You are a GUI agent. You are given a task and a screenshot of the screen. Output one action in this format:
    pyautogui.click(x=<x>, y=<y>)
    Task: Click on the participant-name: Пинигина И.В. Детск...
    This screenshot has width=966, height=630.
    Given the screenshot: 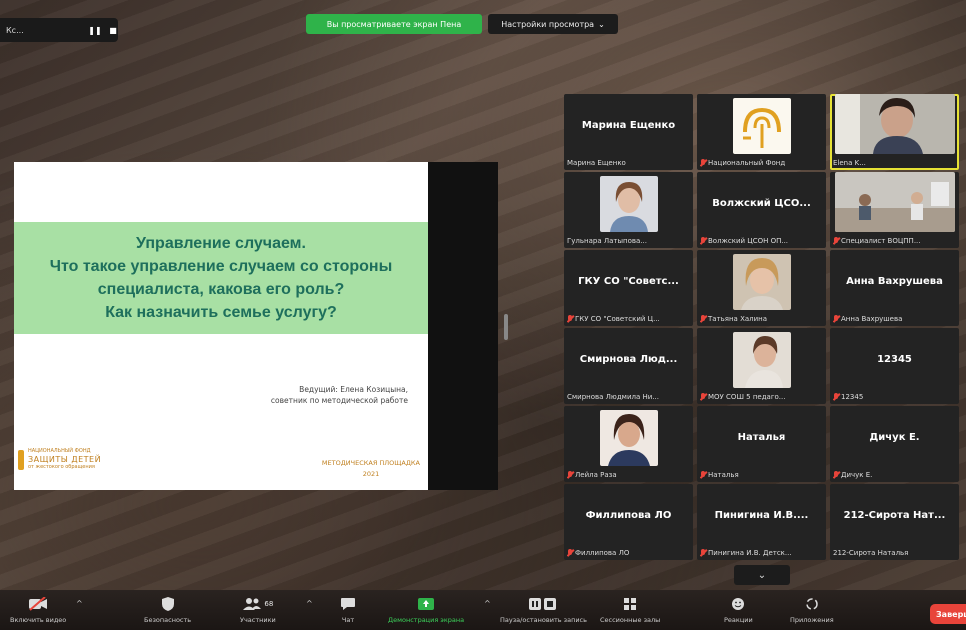 What is the action you would take?
    pyautogui.click(x=750, y=553)
    